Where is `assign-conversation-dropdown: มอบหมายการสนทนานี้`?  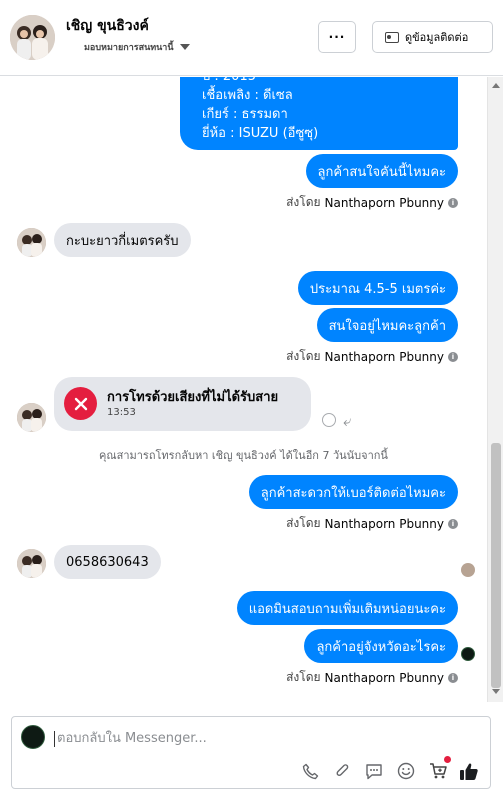 assign-conversation-dropdown: มอบหมายการสนทนานี้ is located at coordinates (137, 47).